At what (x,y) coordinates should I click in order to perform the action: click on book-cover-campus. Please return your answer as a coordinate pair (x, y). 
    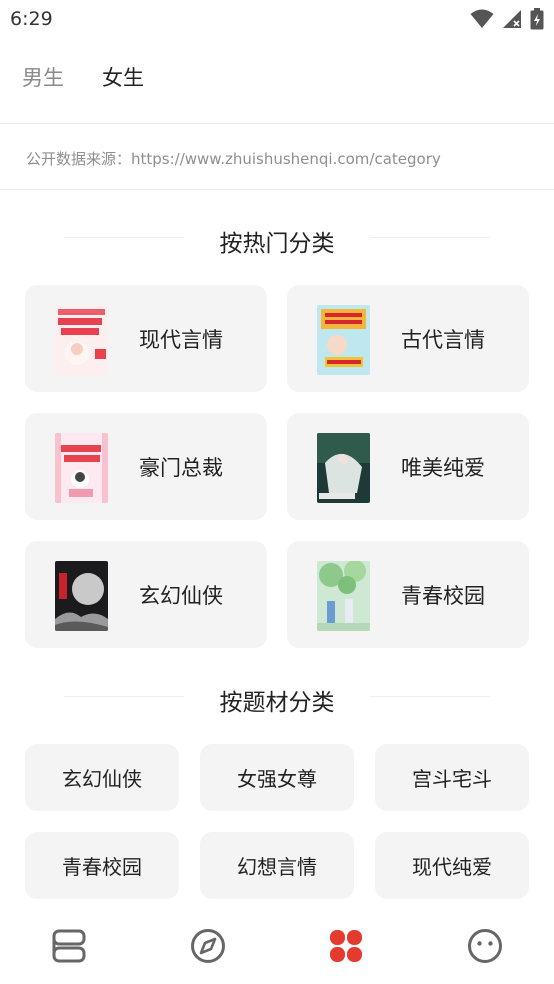
    Looking at the image, I should click on (343, 596).